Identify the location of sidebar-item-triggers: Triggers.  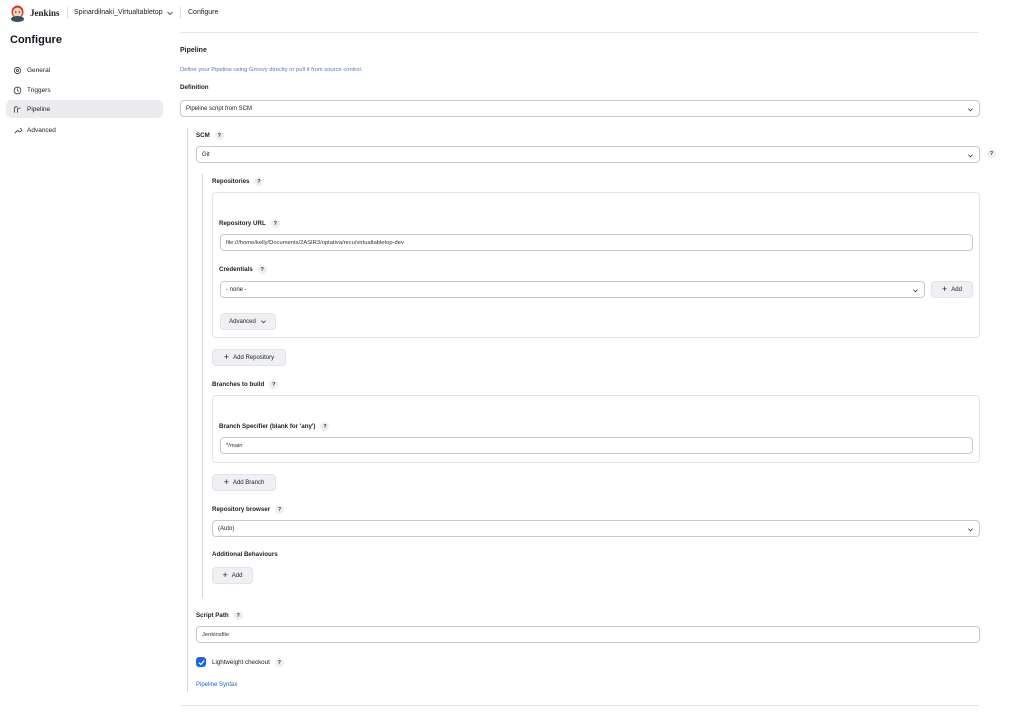
(84, 90).